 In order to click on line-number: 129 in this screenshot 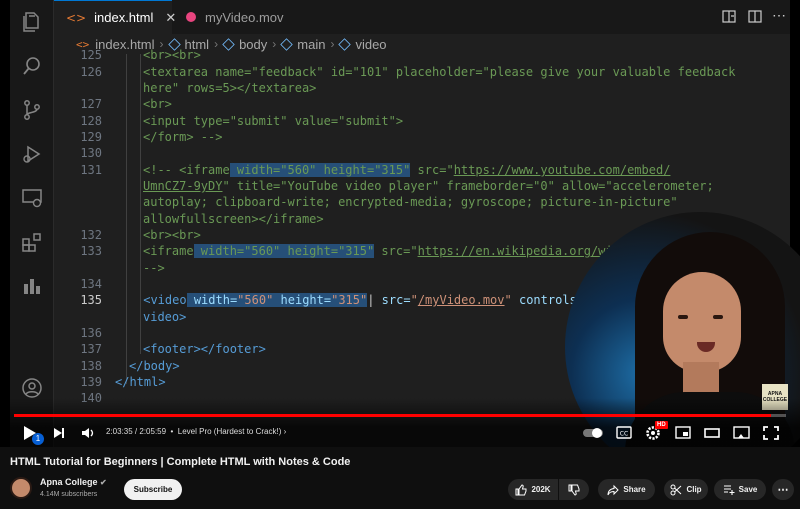, I will do `click(91, 137)`.